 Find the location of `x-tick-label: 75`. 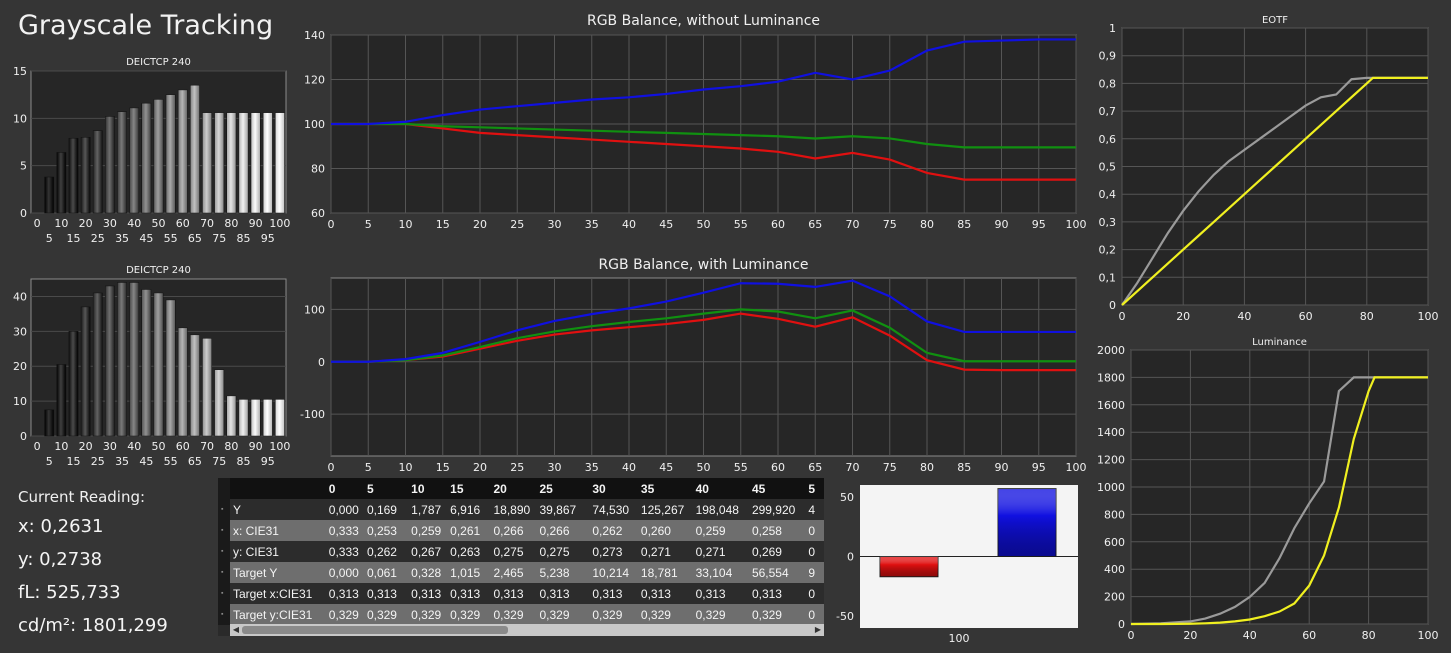

x-tick-label: 75 is located at coordinates (890, 224).